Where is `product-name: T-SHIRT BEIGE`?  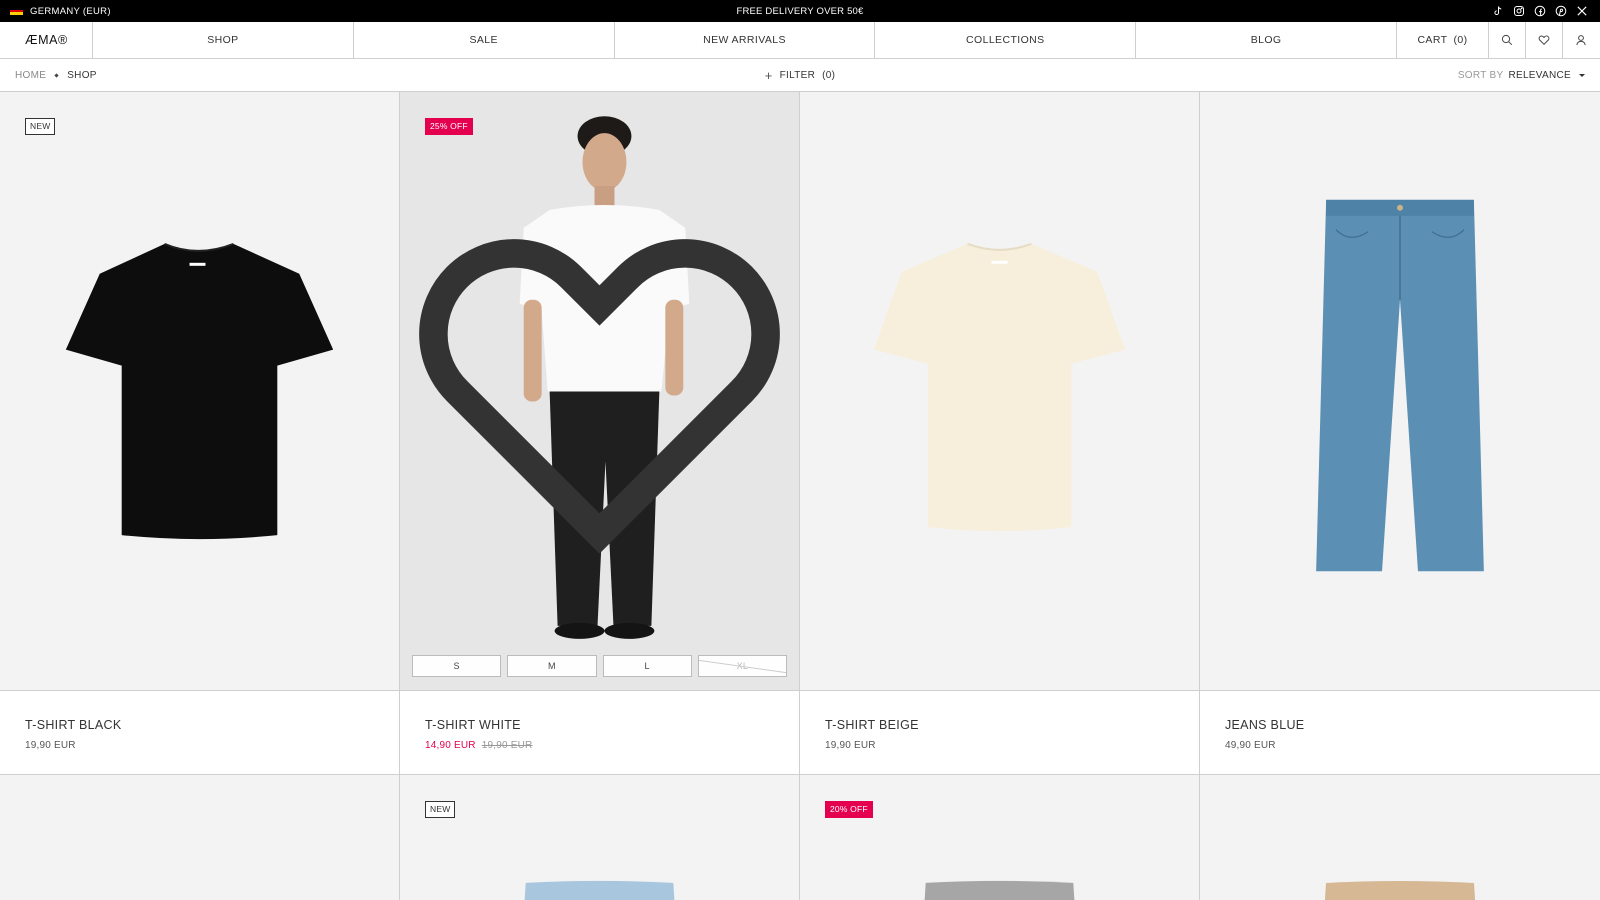
product-name: T-SHIRT BEIGE is located at coordinates (999, 725).